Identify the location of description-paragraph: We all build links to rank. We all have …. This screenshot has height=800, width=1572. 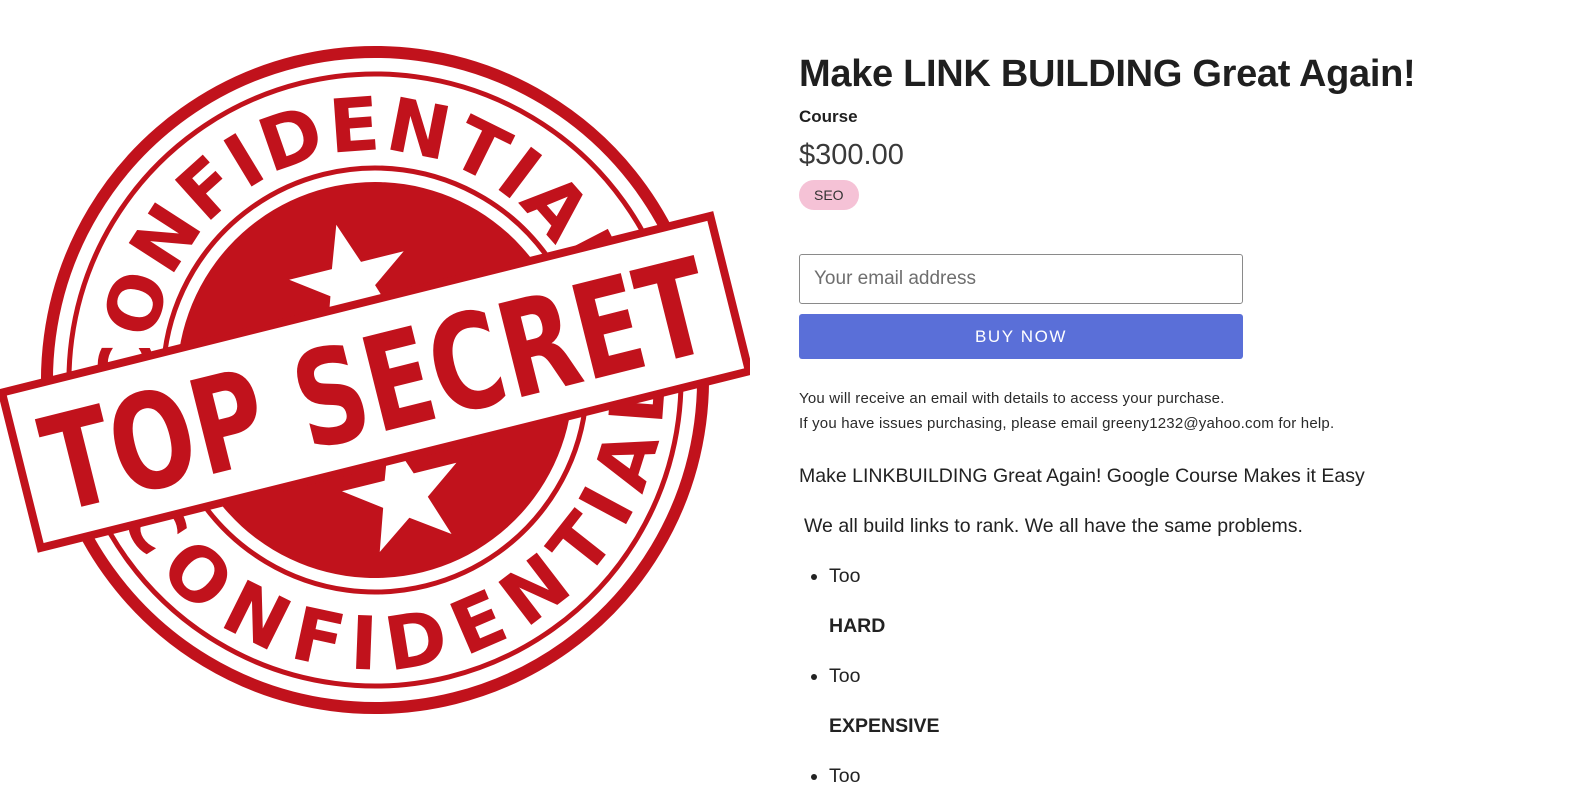
(1053, 526).